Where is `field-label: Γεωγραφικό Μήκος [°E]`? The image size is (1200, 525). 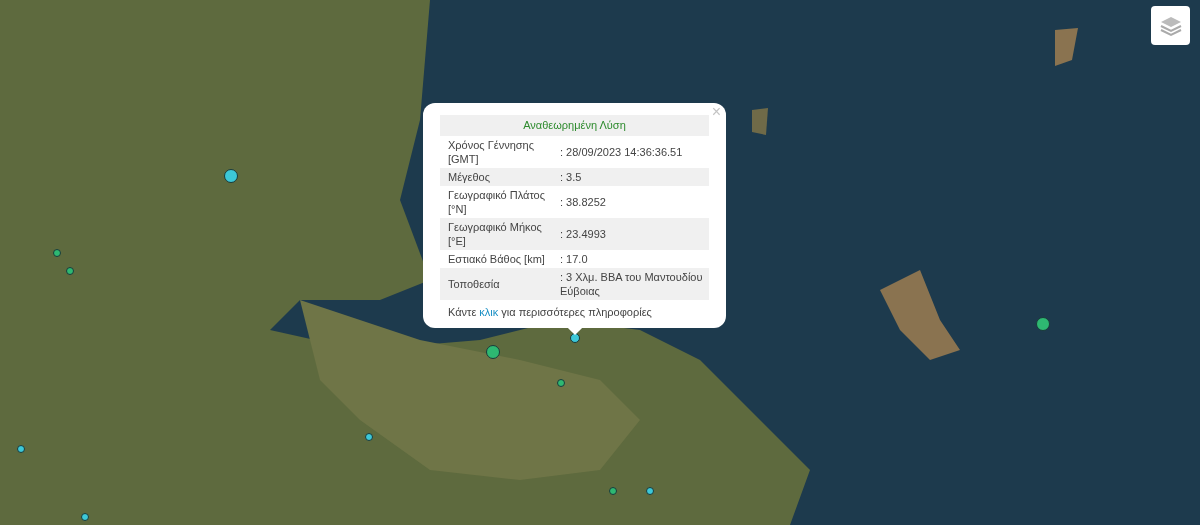
field-label: Γεωγραφικό Μήκος [°E] is located at coordinates (495, 234).